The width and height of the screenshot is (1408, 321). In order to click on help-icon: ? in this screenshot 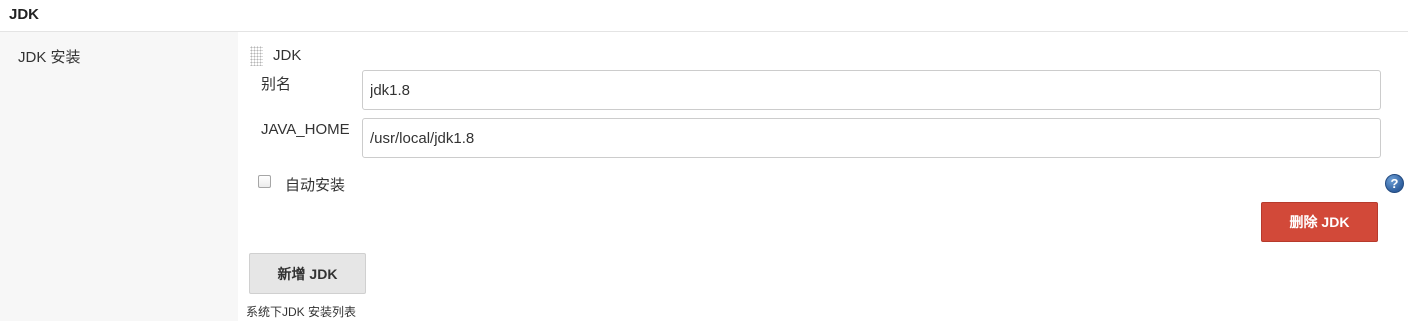, I will do `click(1394, 183)`.